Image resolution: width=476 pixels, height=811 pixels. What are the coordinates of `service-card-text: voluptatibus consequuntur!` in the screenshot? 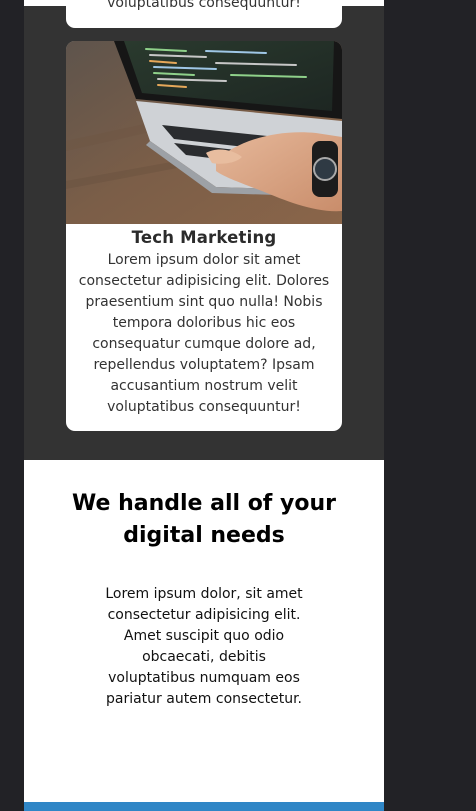 It's located at (204, 5).